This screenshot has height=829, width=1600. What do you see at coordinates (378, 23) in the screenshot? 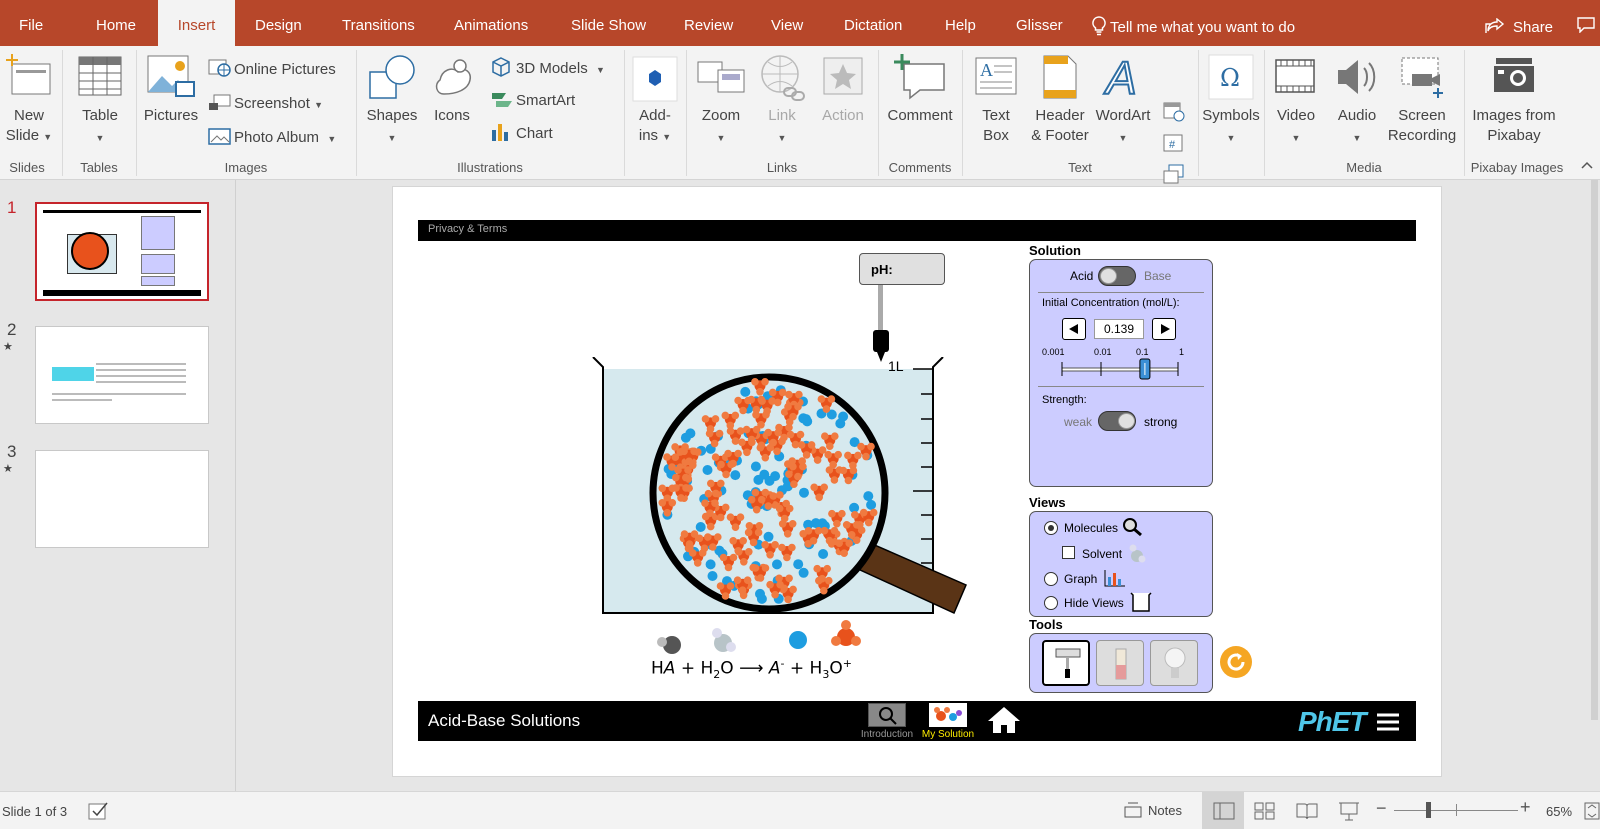
I see `tab-transitions: Transitions` at bounding box center [378, 23].